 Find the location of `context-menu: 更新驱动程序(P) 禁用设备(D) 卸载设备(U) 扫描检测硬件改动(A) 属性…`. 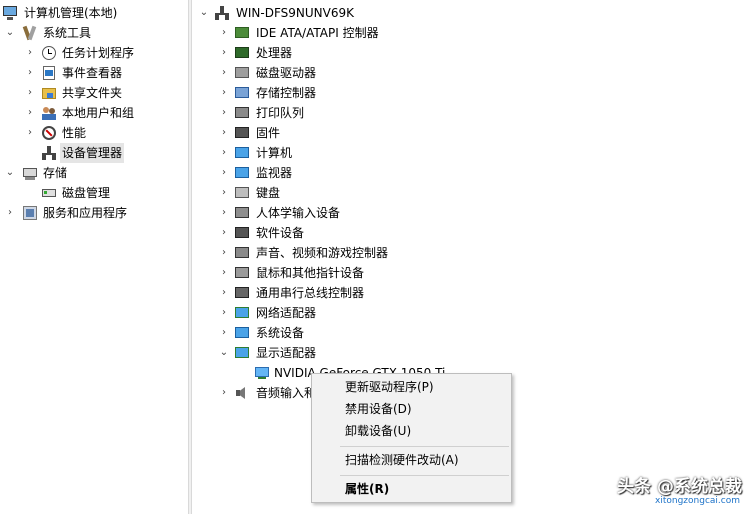

context-menu: 更新驱动程序(P) 禁用设备(D) 卸载设备(U) 扫描检测硬件改动(A) 属性… is located at coordinates (411, 438).